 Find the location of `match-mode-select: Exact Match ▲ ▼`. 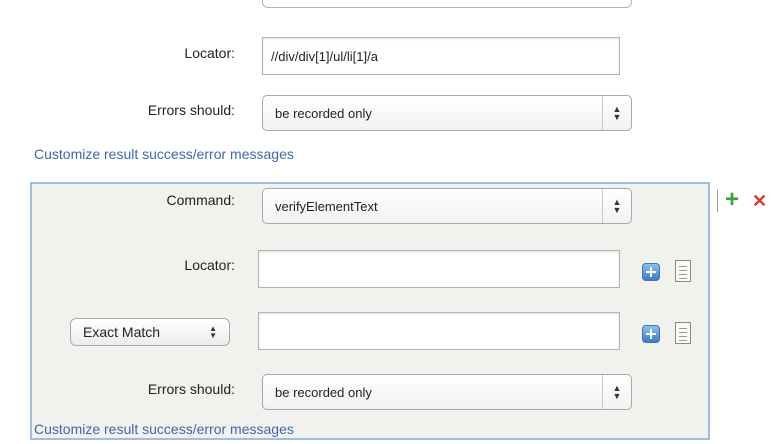

match-mode-select: Exact Match ▲ ▼ is located at coordinates (150, 332).